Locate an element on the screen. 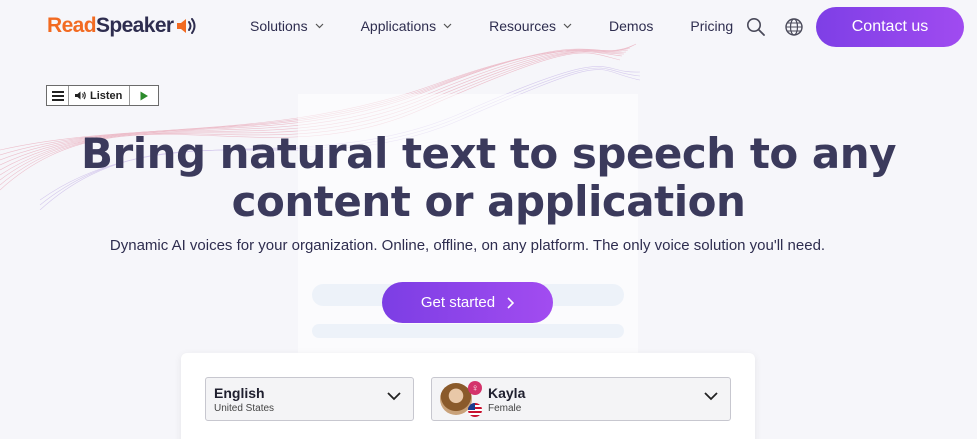  listen-widget: Listen is located at coordinates (103, 95).